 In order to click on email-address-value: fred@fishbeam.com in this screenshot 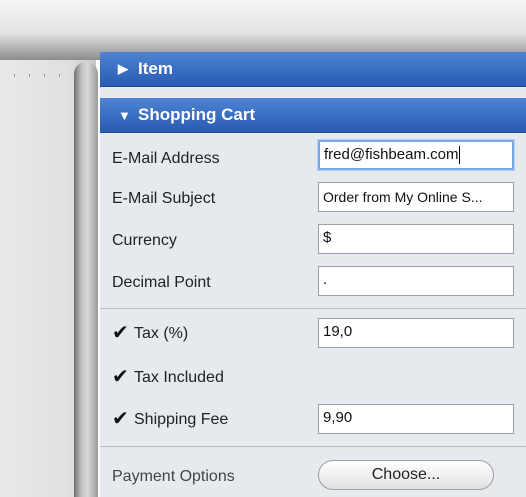, I will do `click(391, 154)`.